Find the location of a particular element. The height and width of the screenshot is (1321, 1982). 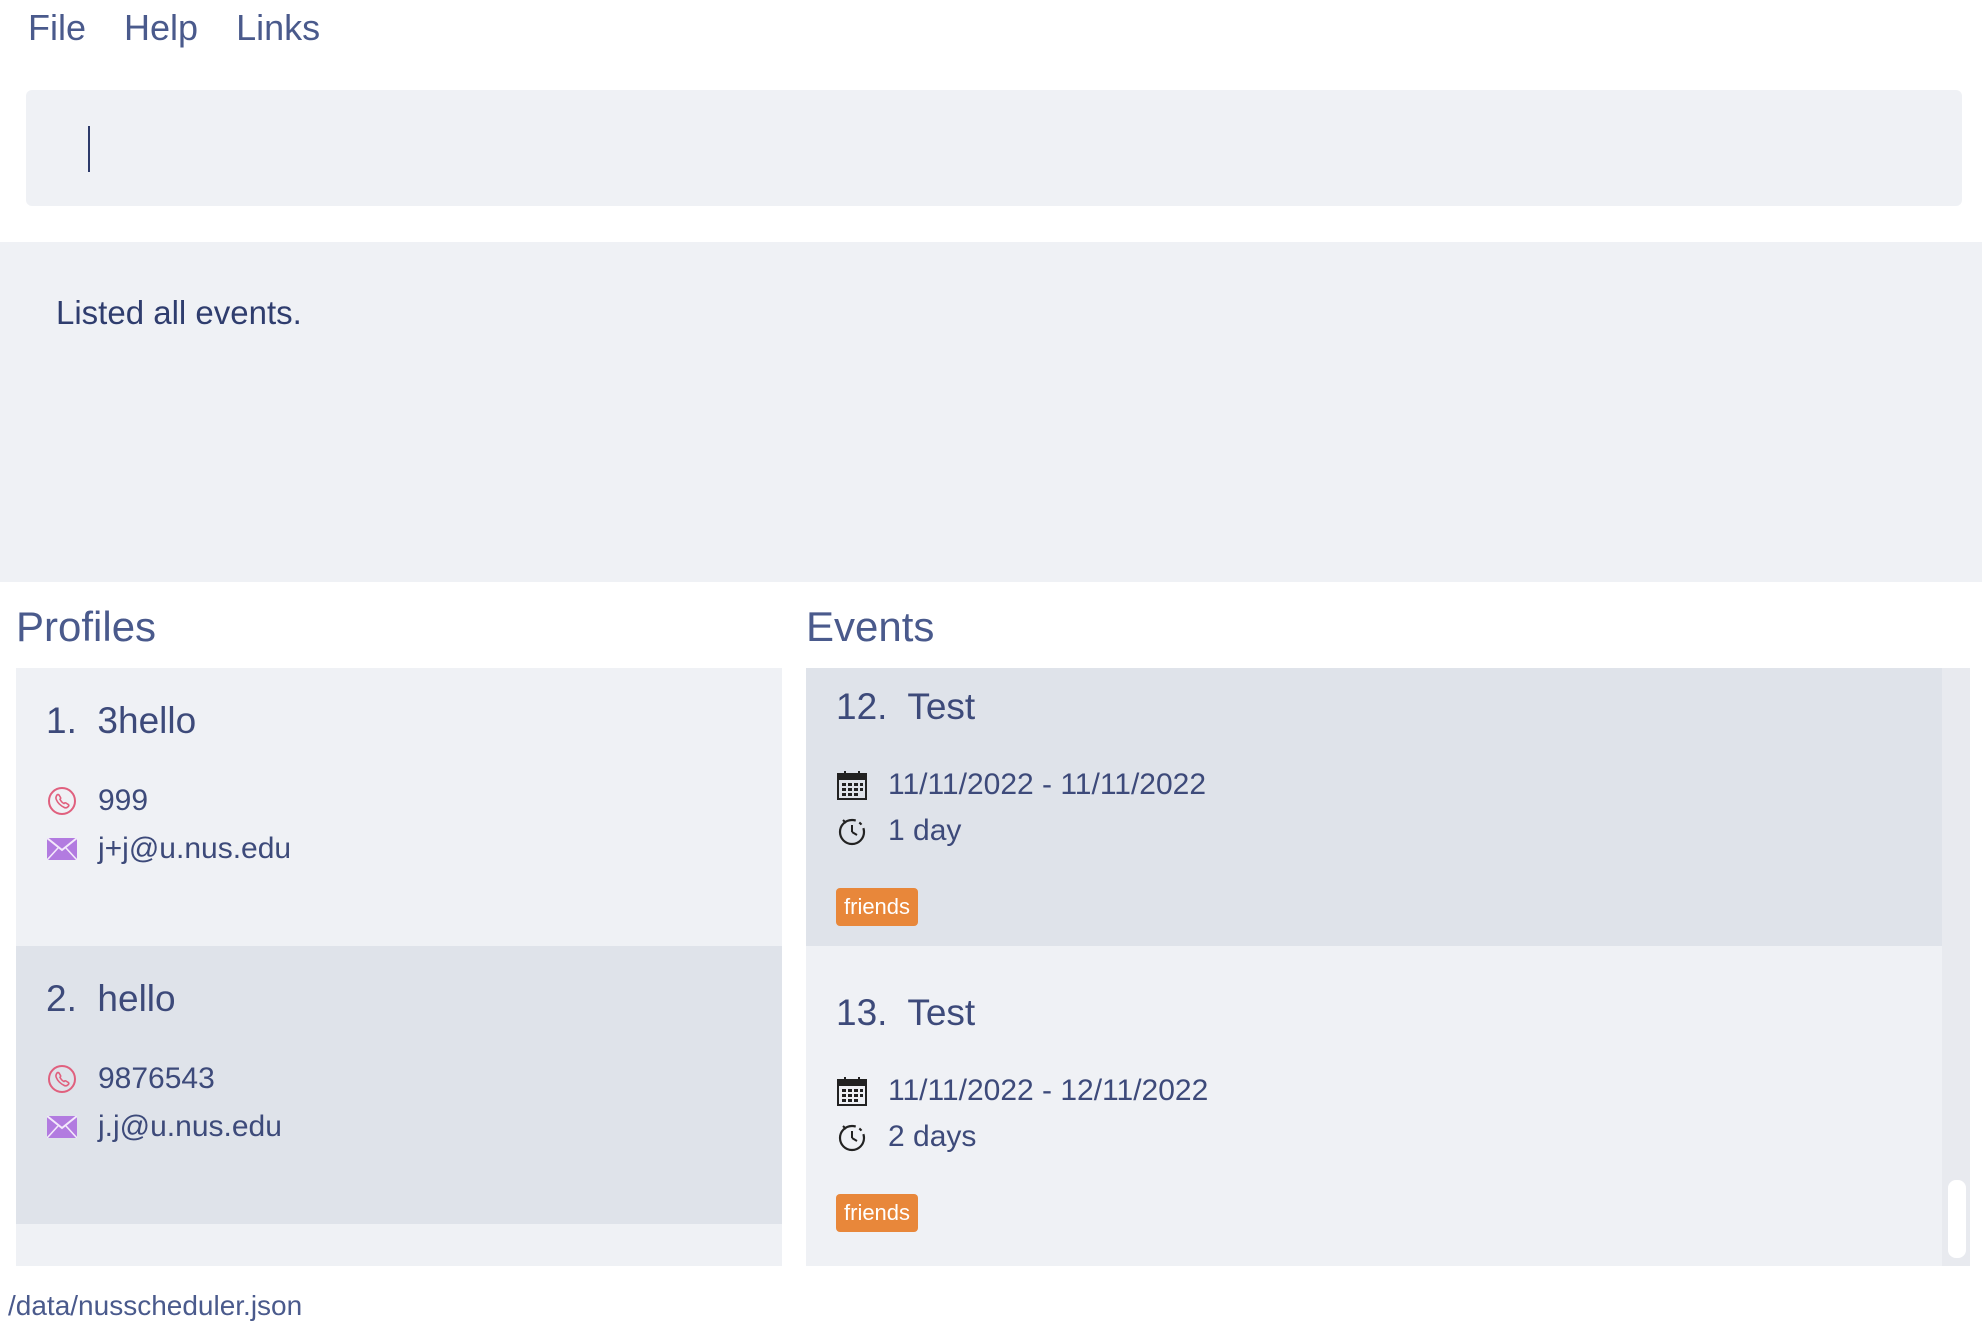

profile-index: 2. is located at coordinates (61, 998).